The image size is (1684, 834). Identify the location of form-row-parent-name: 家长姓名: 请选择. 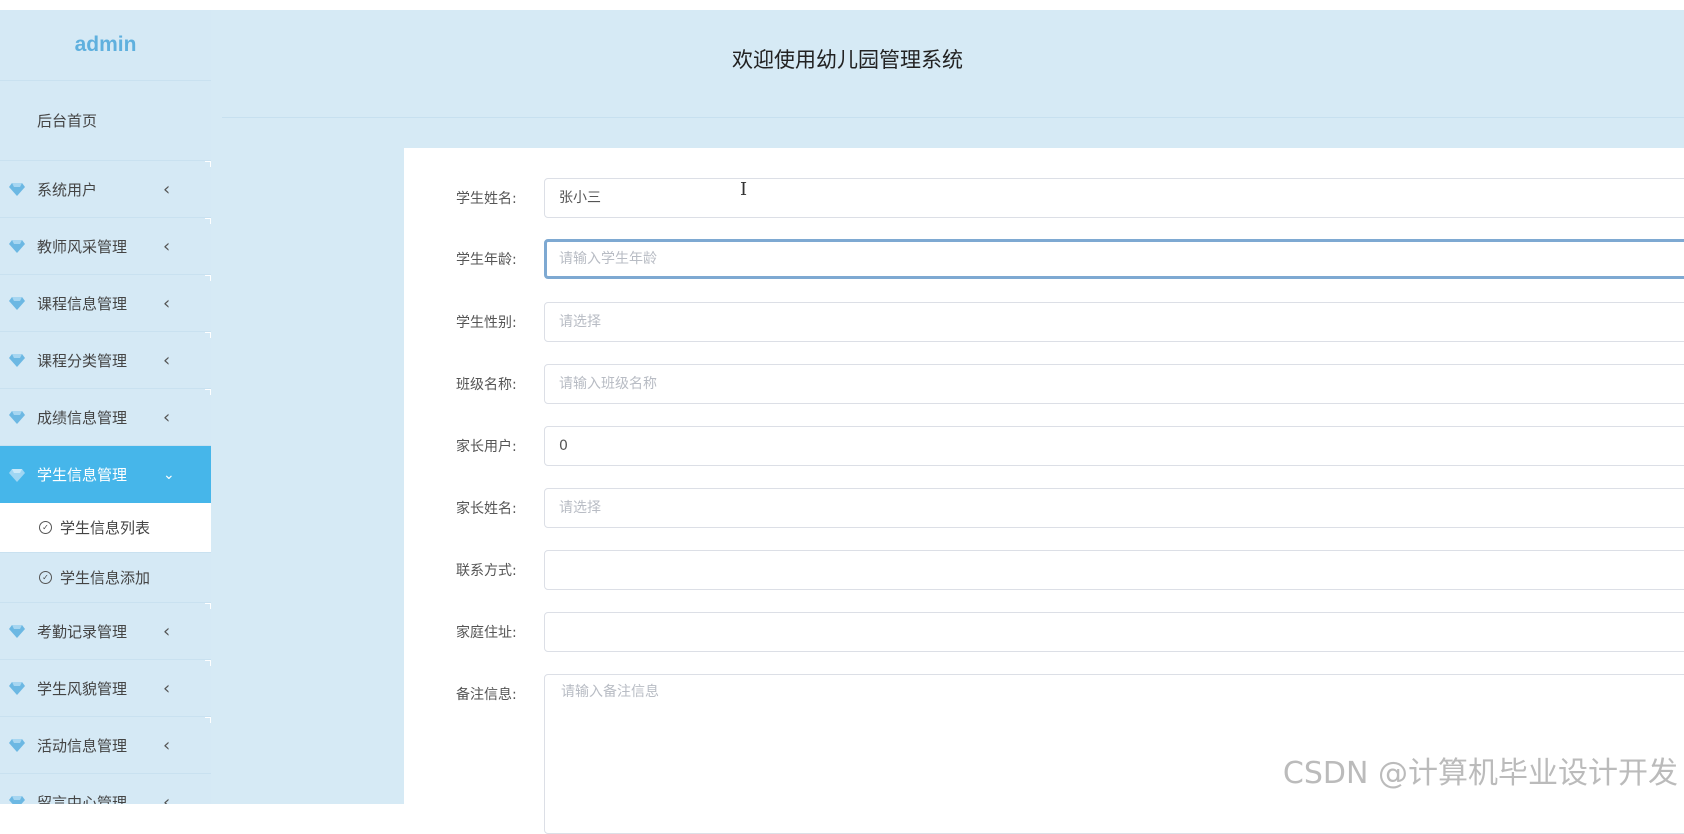
(1044, 509).